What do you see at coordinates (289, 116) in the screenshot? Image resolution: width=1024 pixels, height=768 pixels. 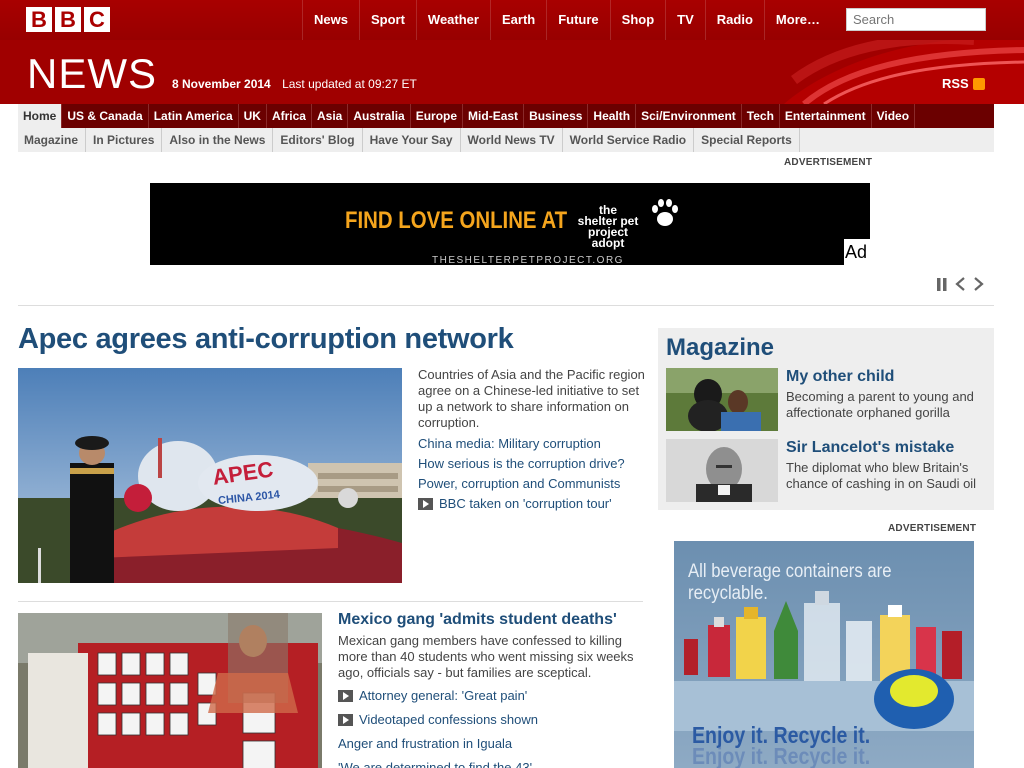 I see `nav-africa: Africa` at bounding box center [289, 116].